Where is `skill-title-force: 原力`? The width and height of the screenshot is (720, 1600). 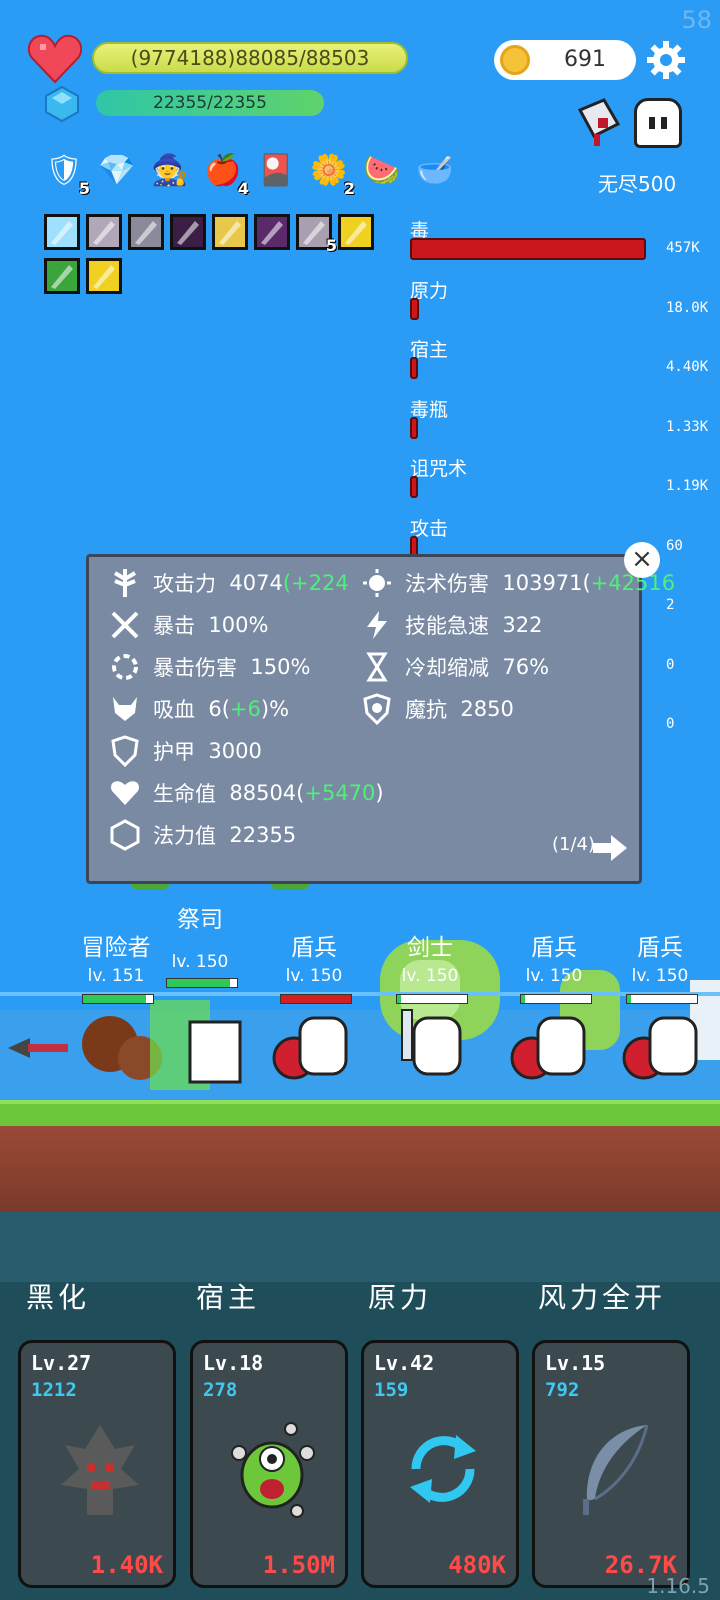
skill-title-force: 原力 is located at coordinates (400, 1297).